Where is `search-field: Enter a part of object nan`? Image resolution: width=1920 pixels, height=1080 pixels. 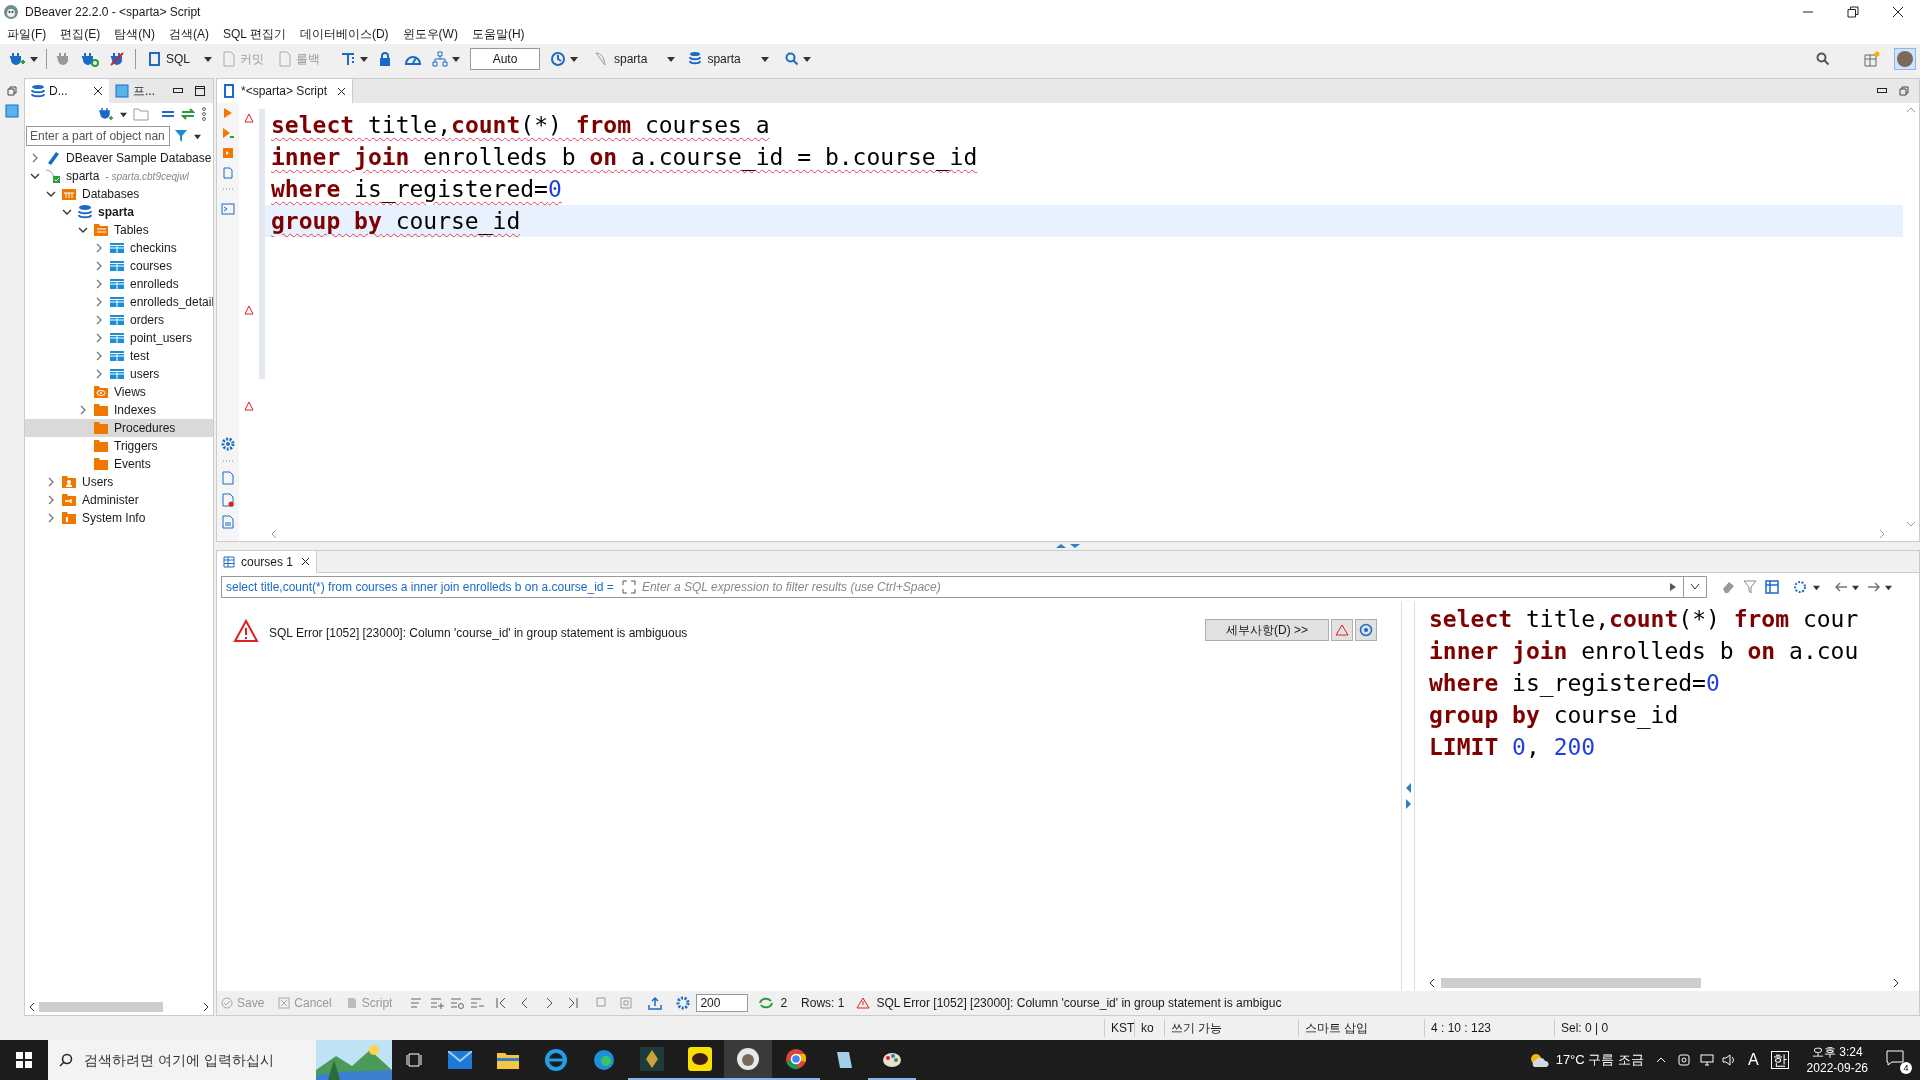
search-field: Enter a part of object nan is located at coordinates (98, 136).